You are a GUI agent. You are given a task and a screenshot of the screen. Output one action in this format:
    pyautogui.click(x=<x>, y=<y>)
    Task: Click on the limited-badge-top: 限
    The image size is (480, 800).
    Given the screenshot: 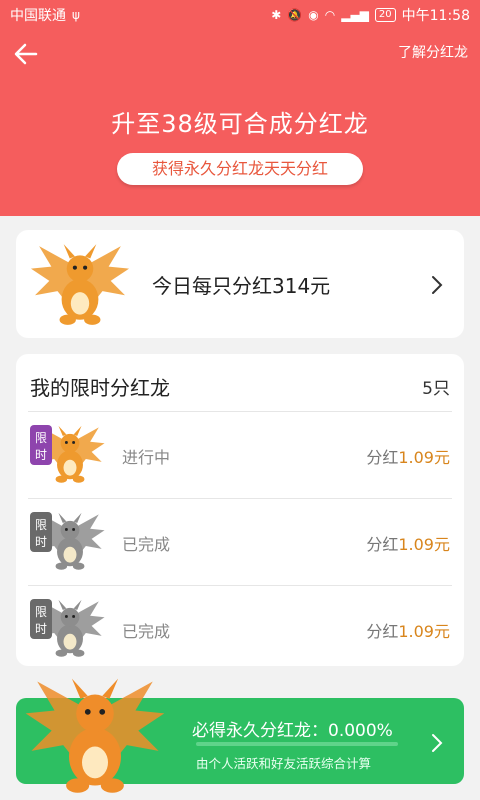 What is the action you would take?
    pyautogui.click(x=41, y=438)
    